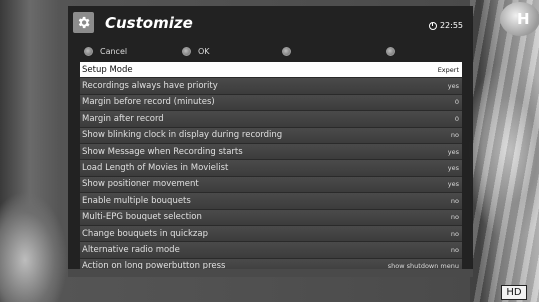 The width and height of the screenshot is (539, 302). Describe the element at coordinates (145, 233) in the screenshot. I see `setting-label: Change bouquets in quickzap` at that location.